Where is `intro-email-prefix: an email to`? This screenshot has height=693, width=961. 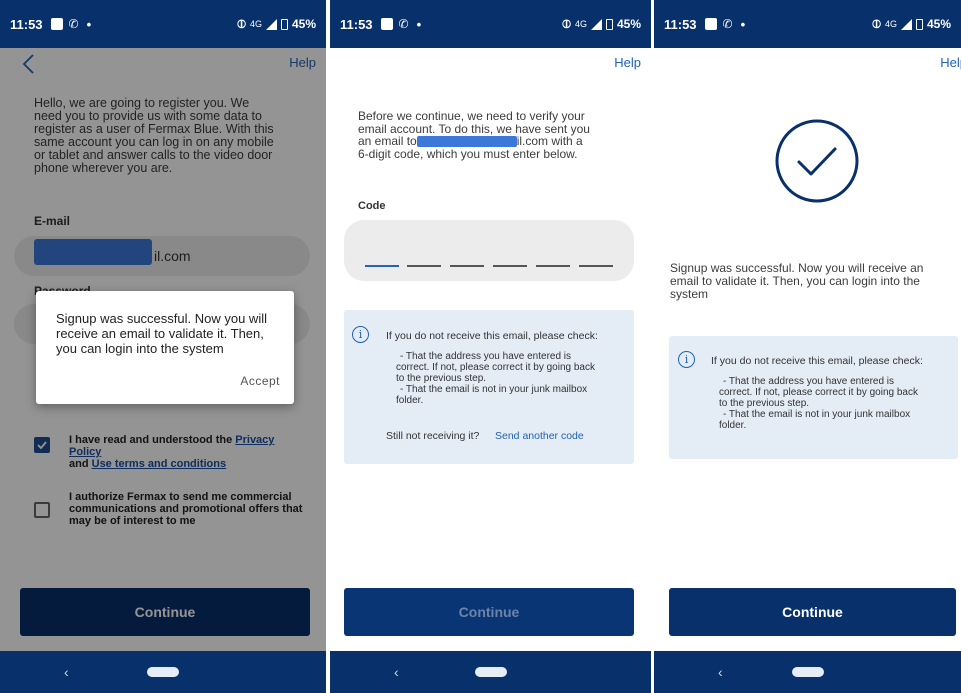
intro-email-prefix: an email to is located at coordinates (387, 141).